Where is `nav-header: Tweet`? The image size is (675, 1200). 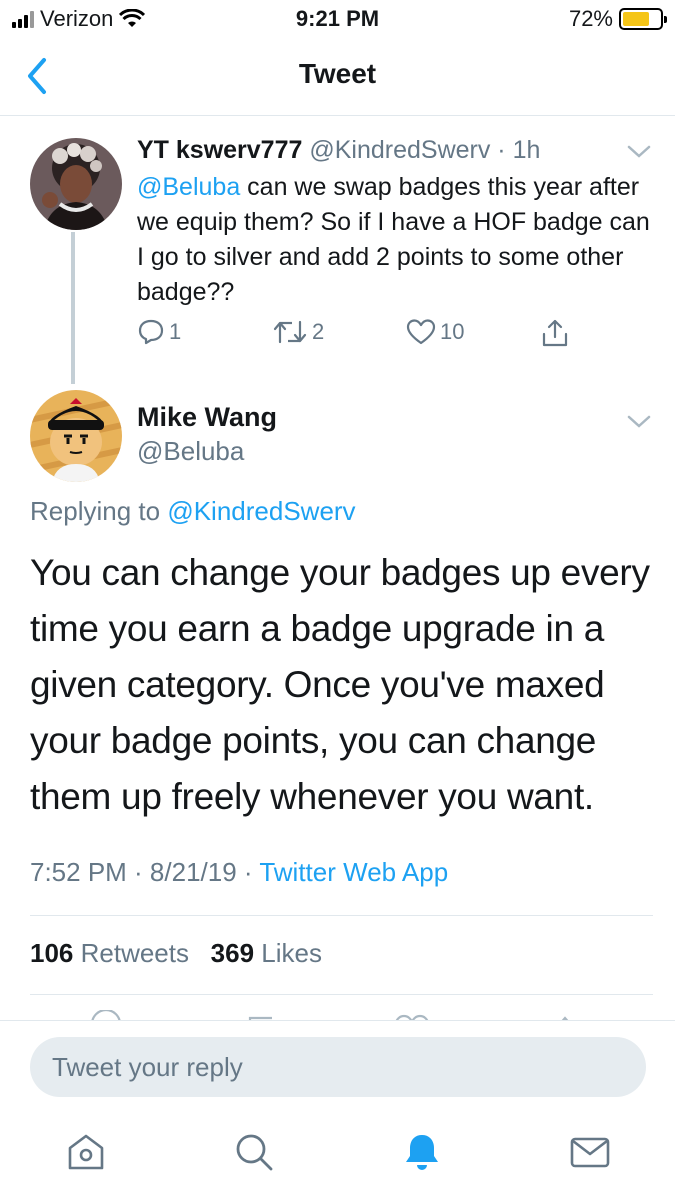 nav-header: Tweet is located at coordinates (337, 78).